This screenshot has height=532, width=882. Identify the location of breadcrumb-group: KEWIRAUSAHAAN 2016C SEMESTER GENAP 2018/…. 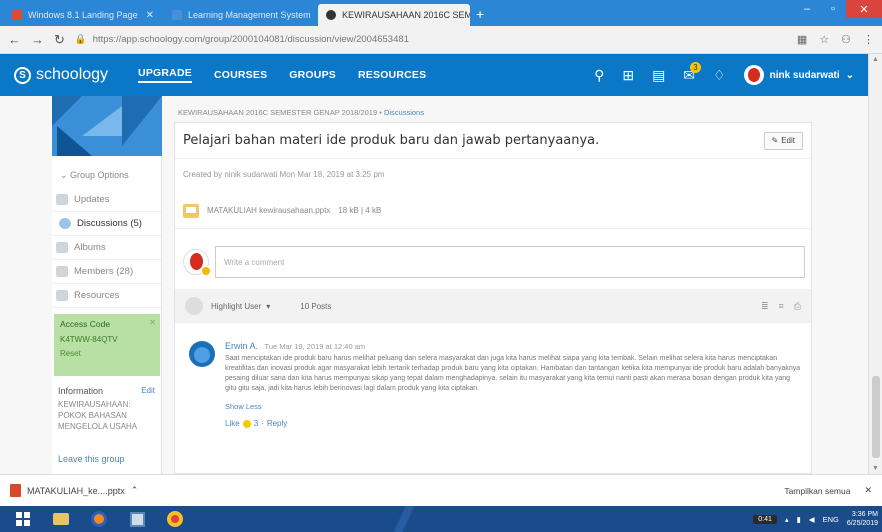
(277, 112).